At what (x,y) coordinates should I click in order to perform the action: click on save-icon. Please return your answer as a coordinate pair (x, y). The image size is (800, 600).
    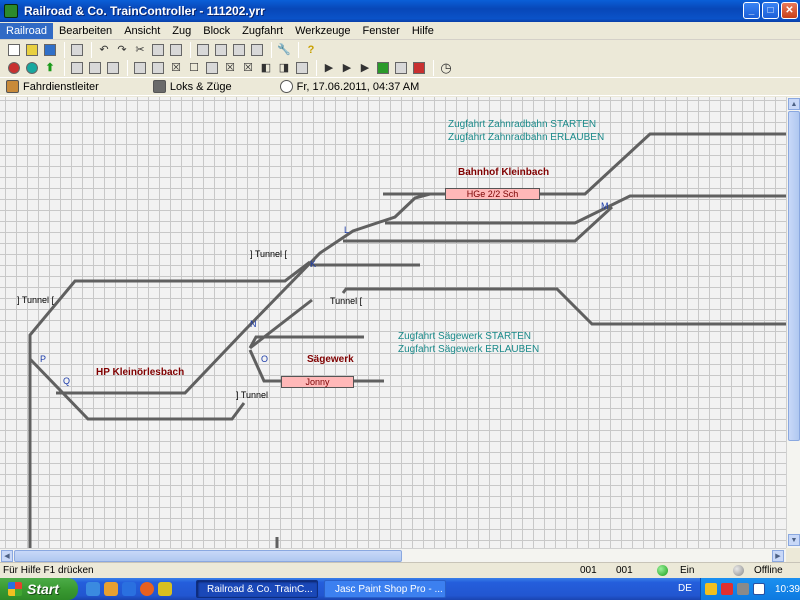
    Looking at the image, I should click on (50, 50).